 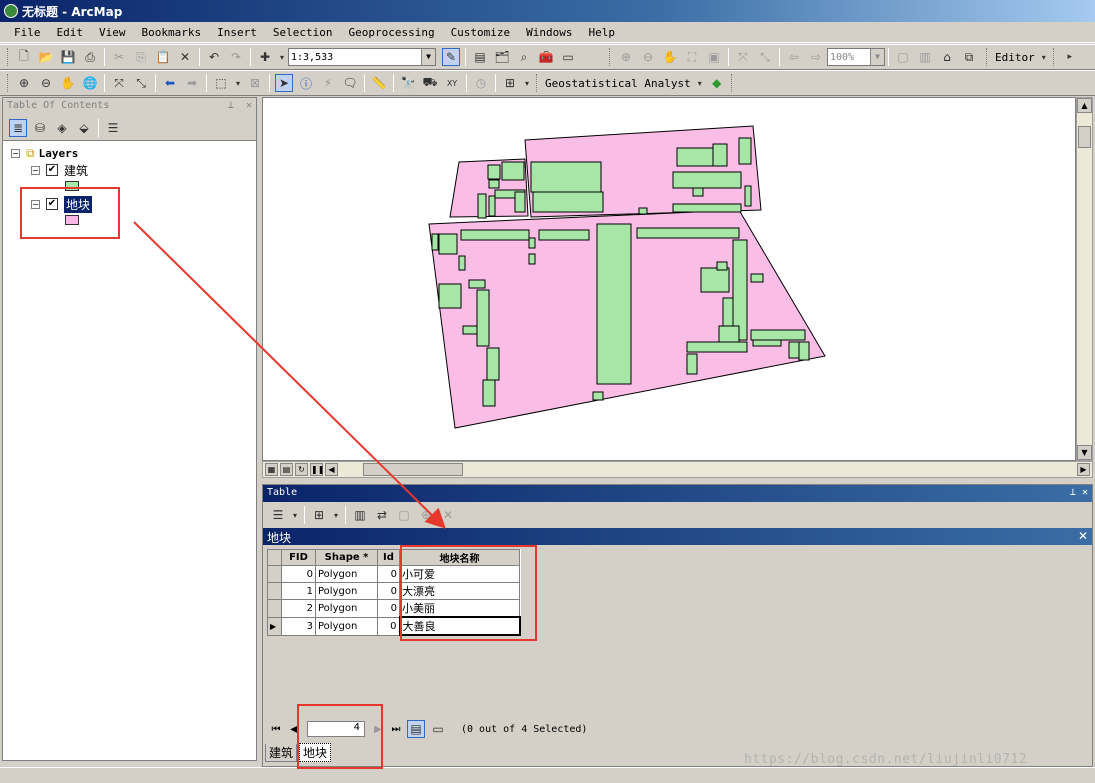 I want to click on delete-icon: ✕, so click(x=185, y=57).